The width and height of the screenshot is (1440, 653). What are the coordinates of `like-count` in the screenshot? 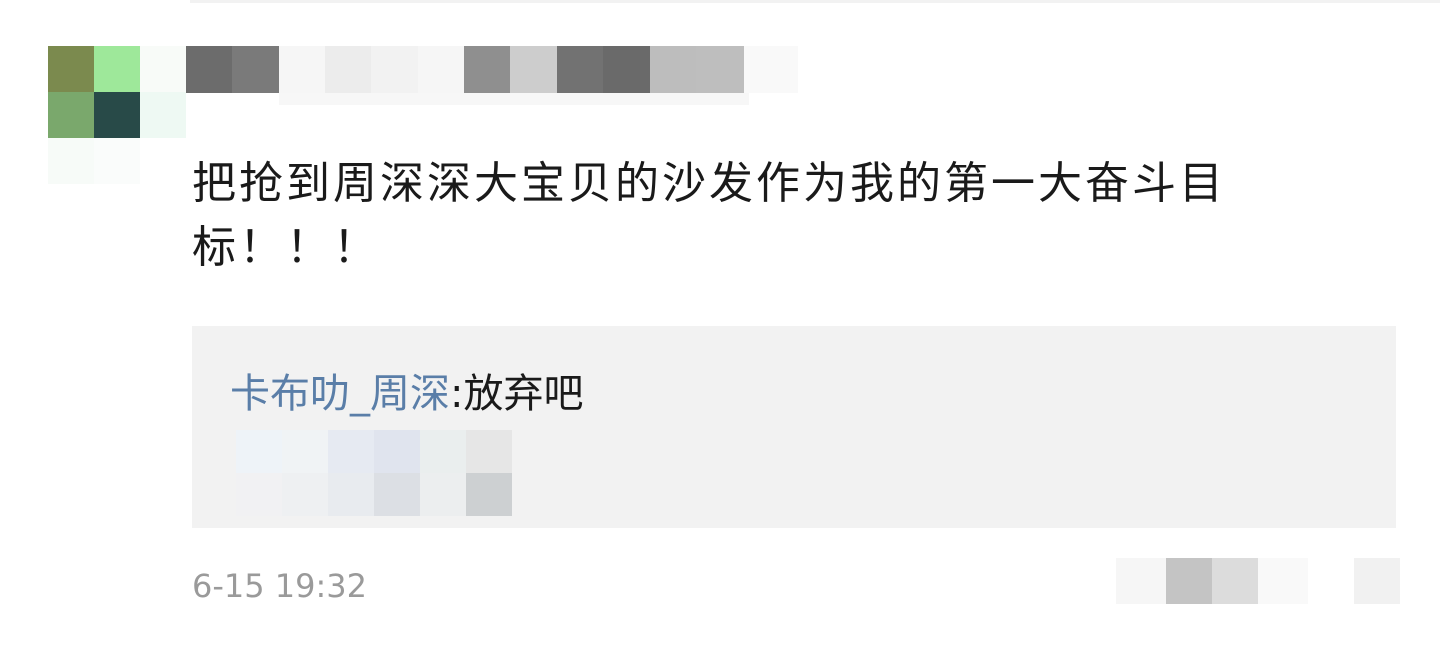 It's located at (1235, 581).